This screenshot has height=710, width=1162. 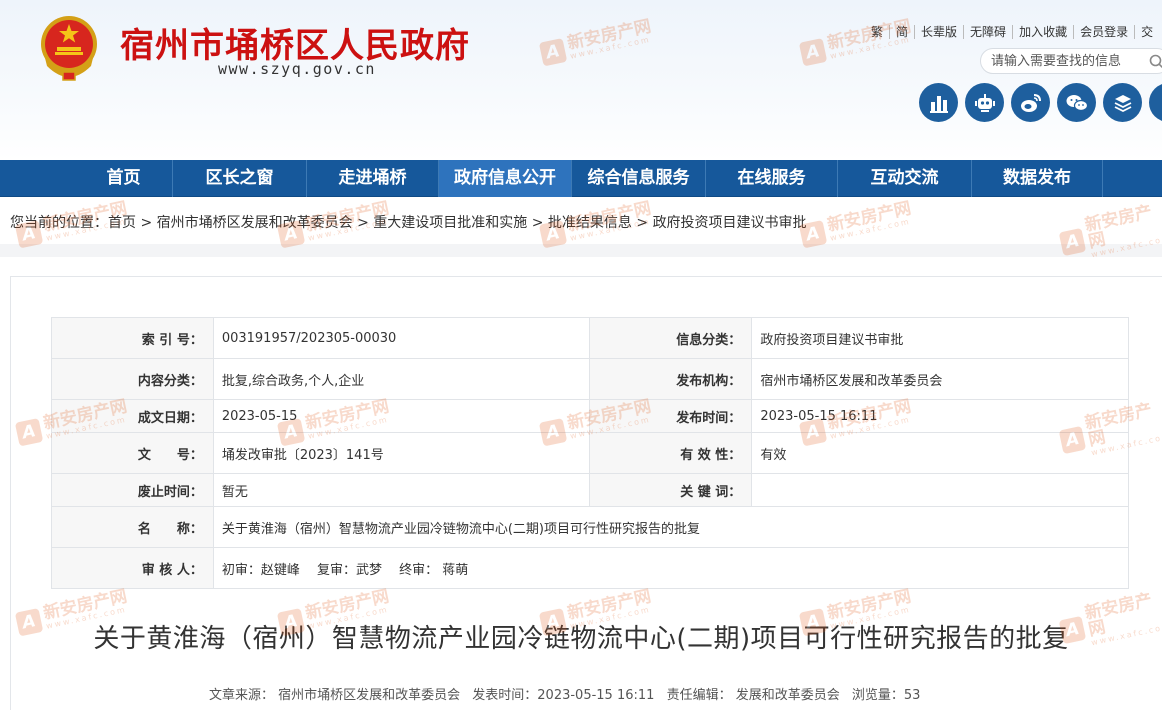 I want to click on name-value: 关于黄淮海（宿州）智慧物流产业园冷链物流中心(二期)项目可行性研究报告的批复, so click(x=671, y=527).